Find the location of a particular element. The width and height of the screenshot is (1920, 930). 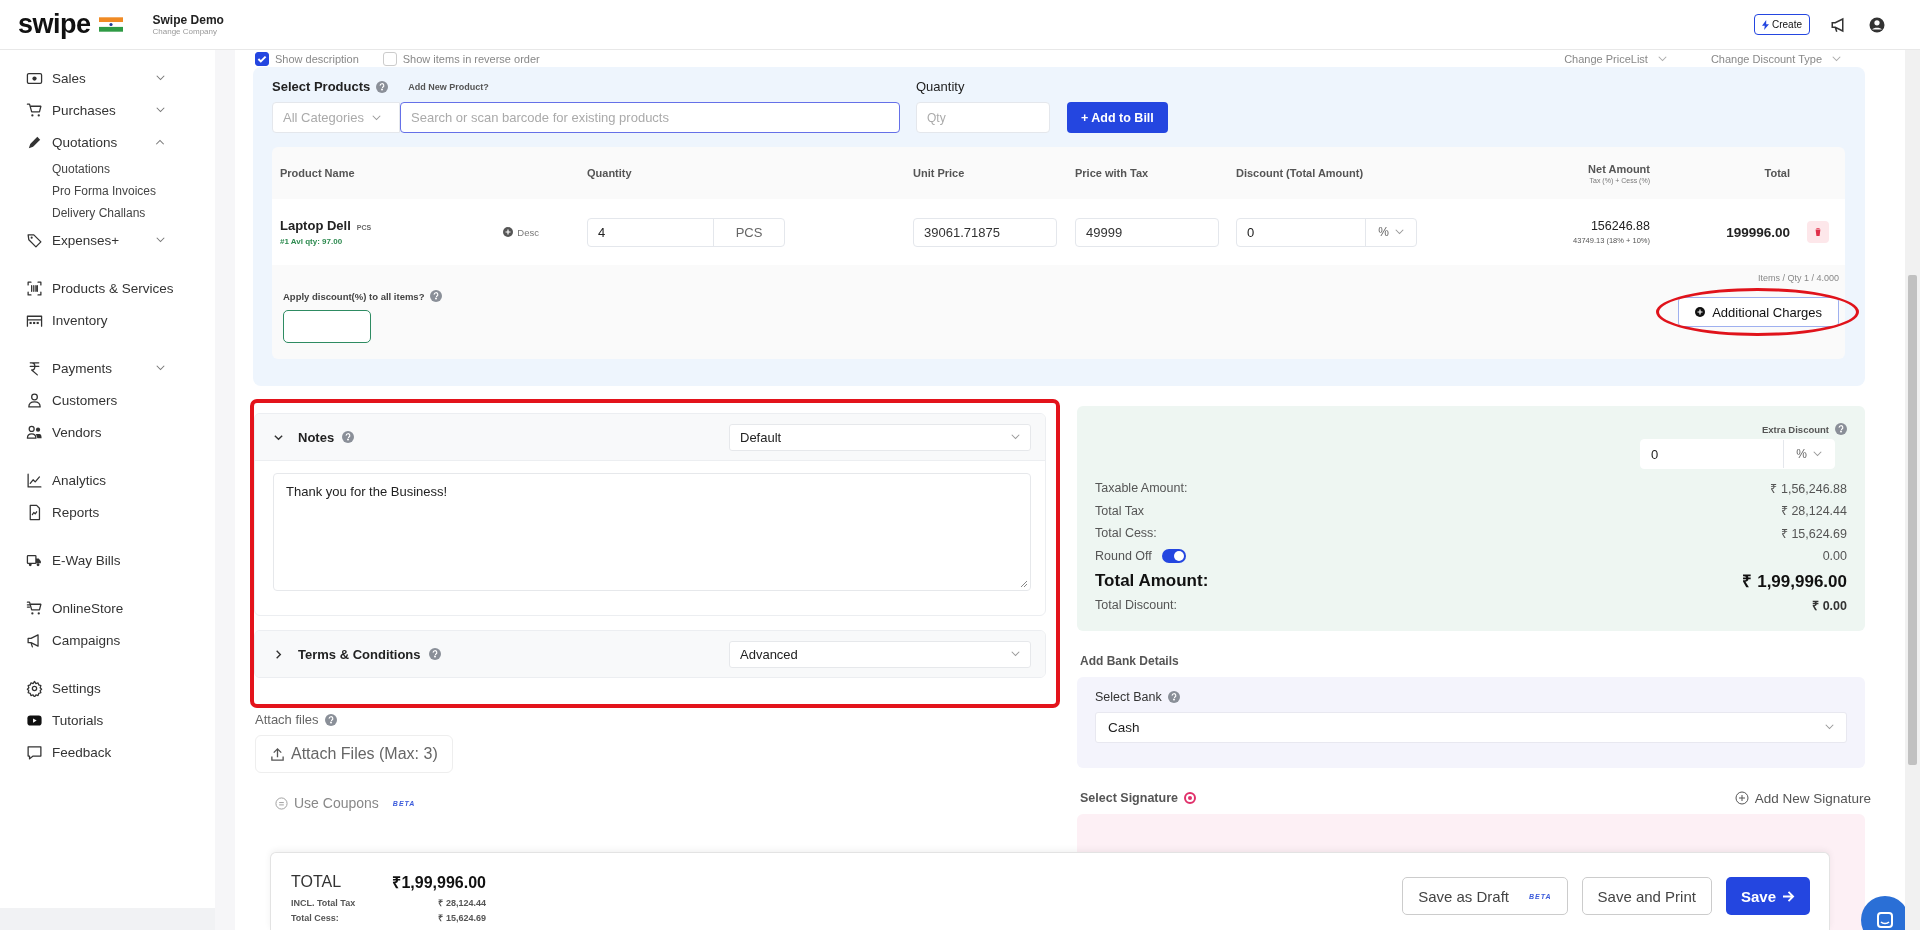

additional-charges-button: Additional Charges is located at coordinates (1758, 312).